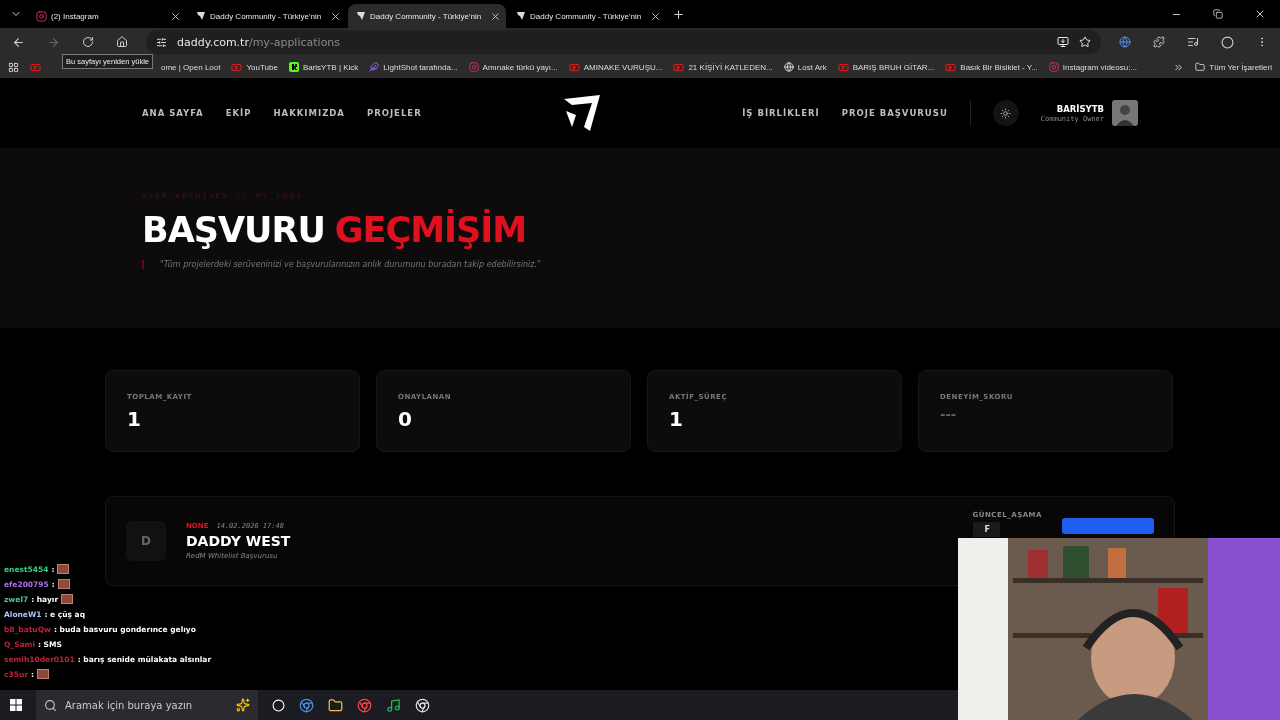 This screenshot has height=720, width=1280. Describe the element at coordinates (191, 67) in the screenshot. I see `bookmark: ome | Open Loot` at that location.